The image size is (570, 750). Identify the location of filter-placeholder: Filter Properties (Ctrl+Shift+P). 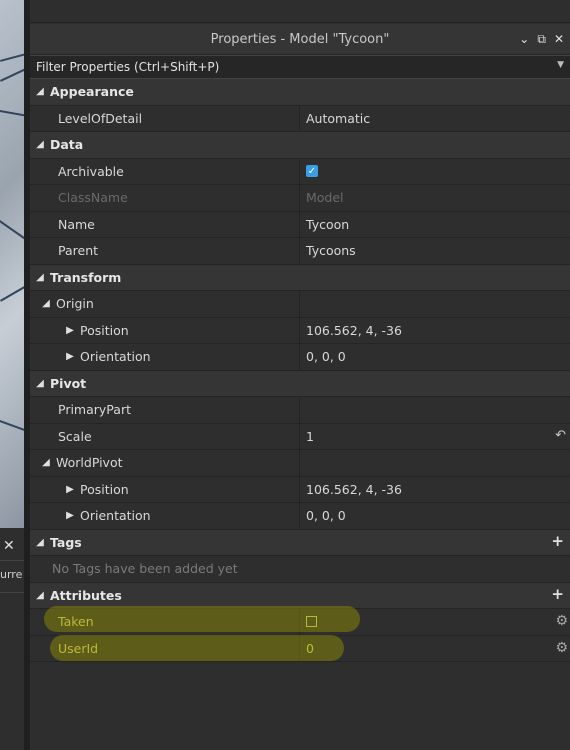
(128, 67).